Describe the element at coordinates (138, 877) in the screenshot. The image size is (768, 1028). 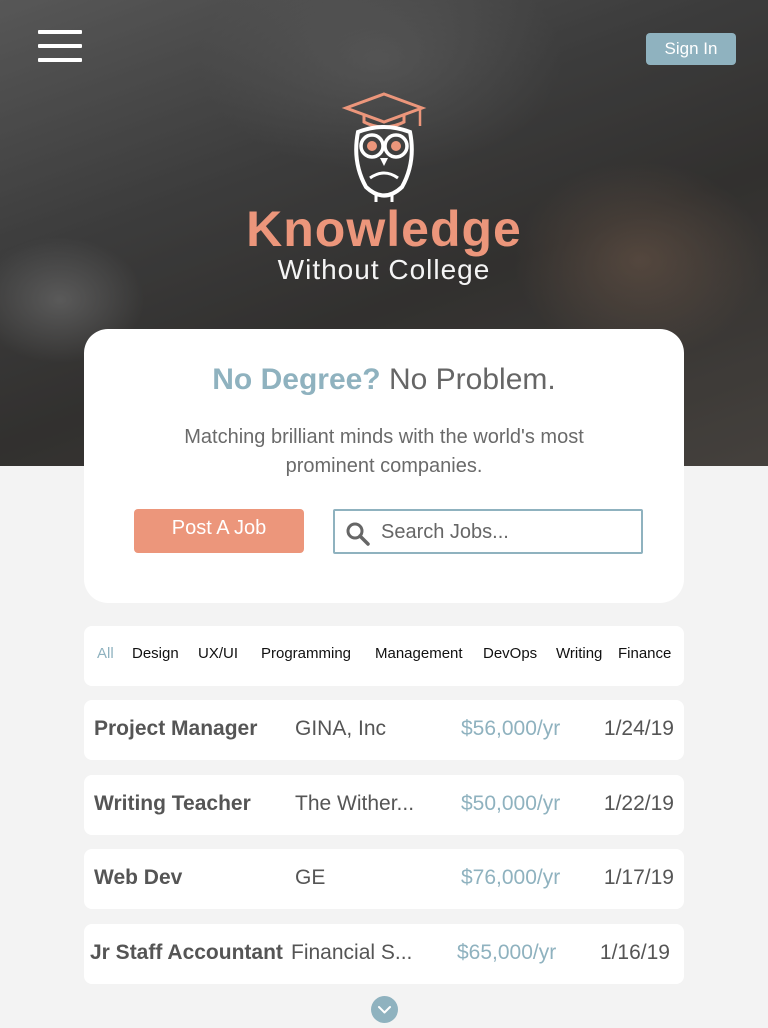
I see `job-title: Web Dev` at that location.